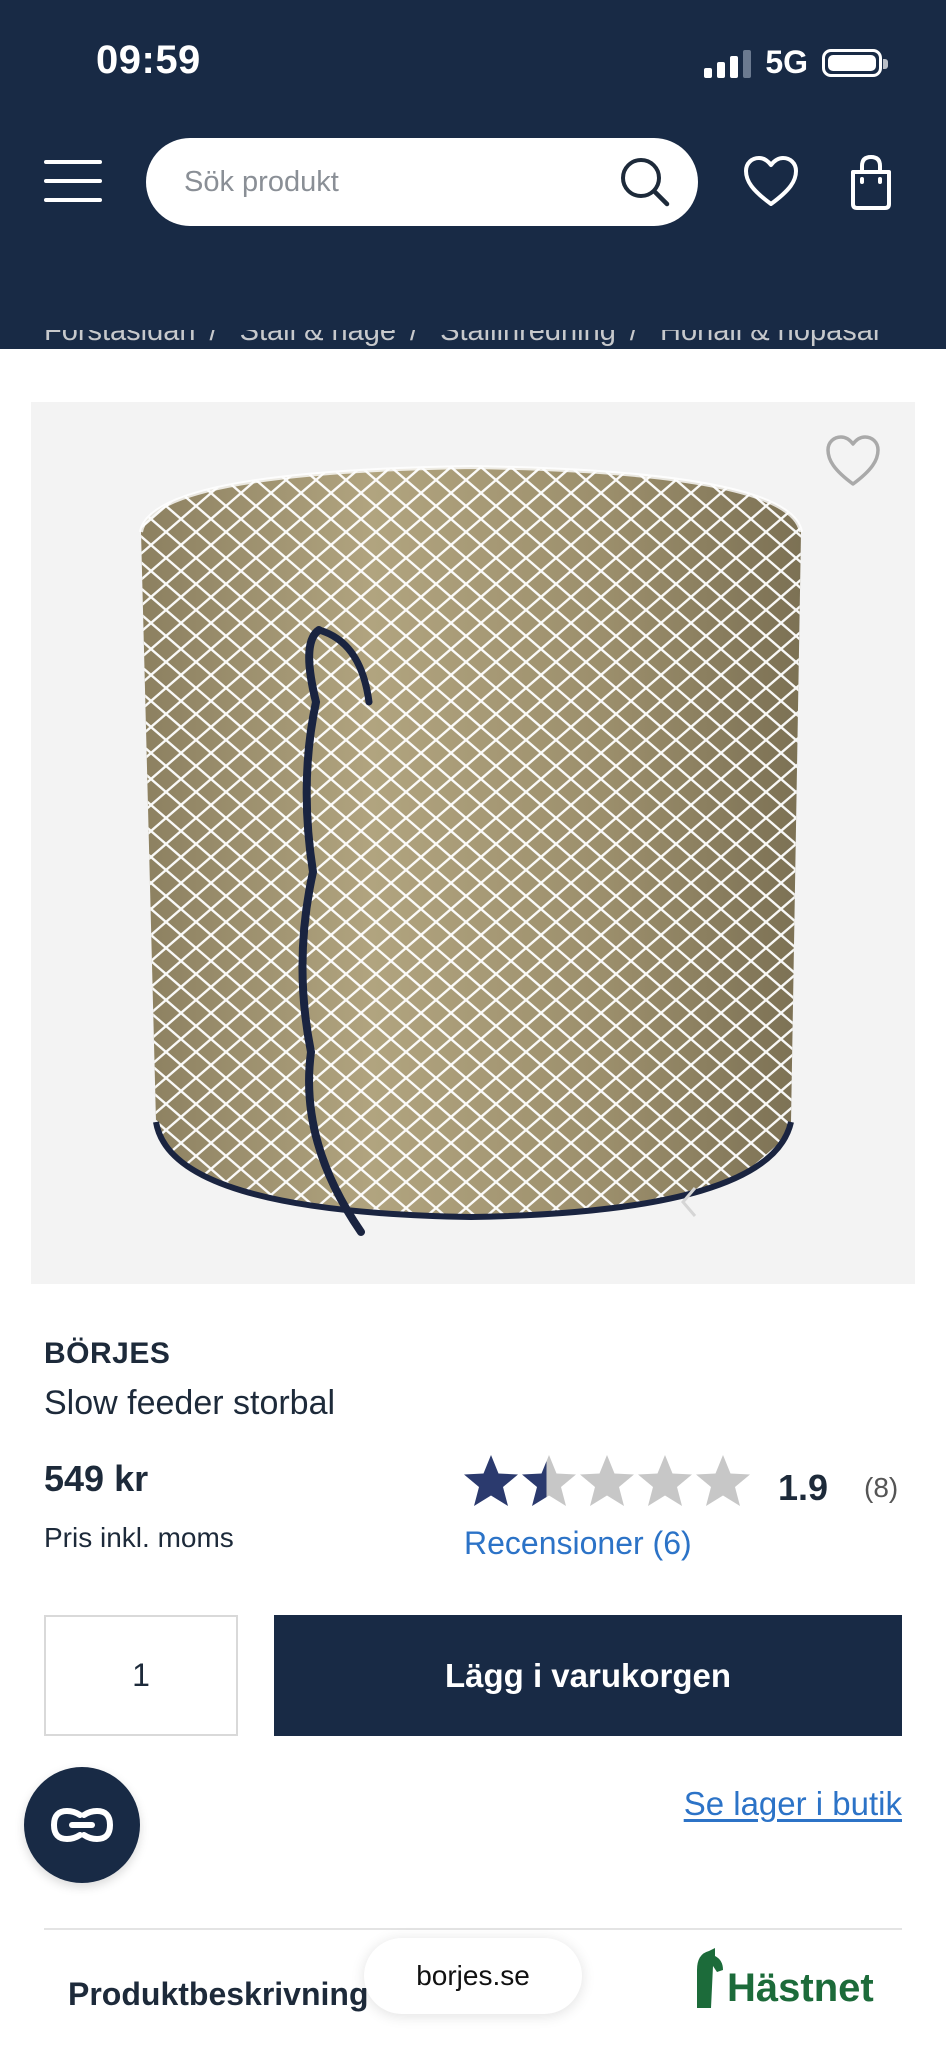 The width and height of the screenshot is (946, 2048). I want to click on add-to-cart-button: Lägg i varukorgen, so click(588, 1675).